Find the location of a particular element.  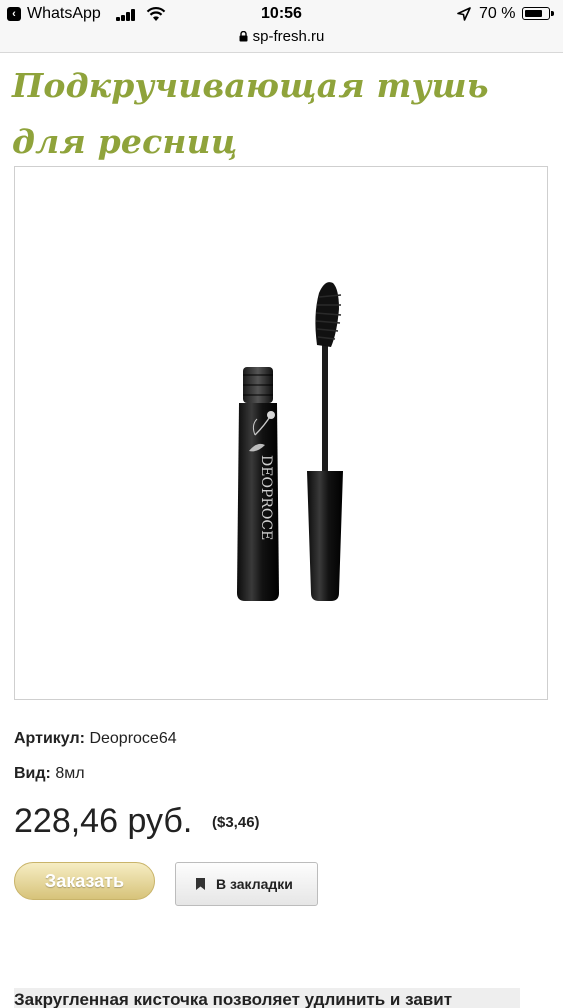

type-row: Вид: 8мл is located at coordinates (49, 774).